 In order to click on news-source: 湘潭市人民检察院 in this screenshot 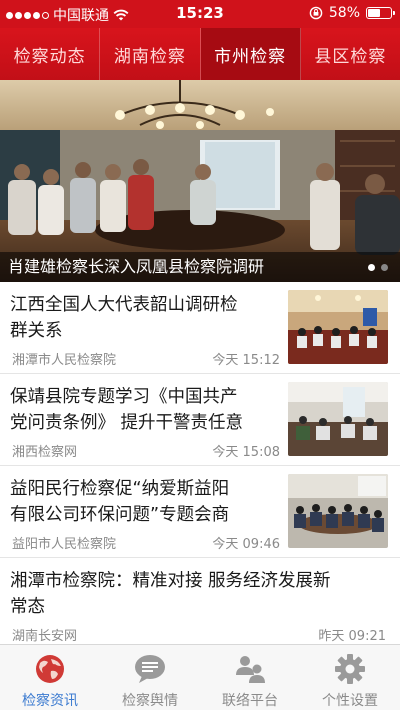, I will do `click(64, 360)`.